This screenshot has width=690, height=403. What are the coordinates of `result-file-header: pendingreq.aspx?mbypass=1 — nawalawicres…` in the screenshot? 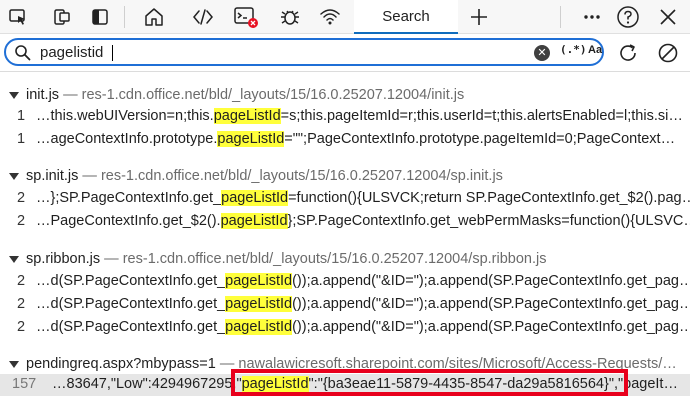 It's located at (345, 365).